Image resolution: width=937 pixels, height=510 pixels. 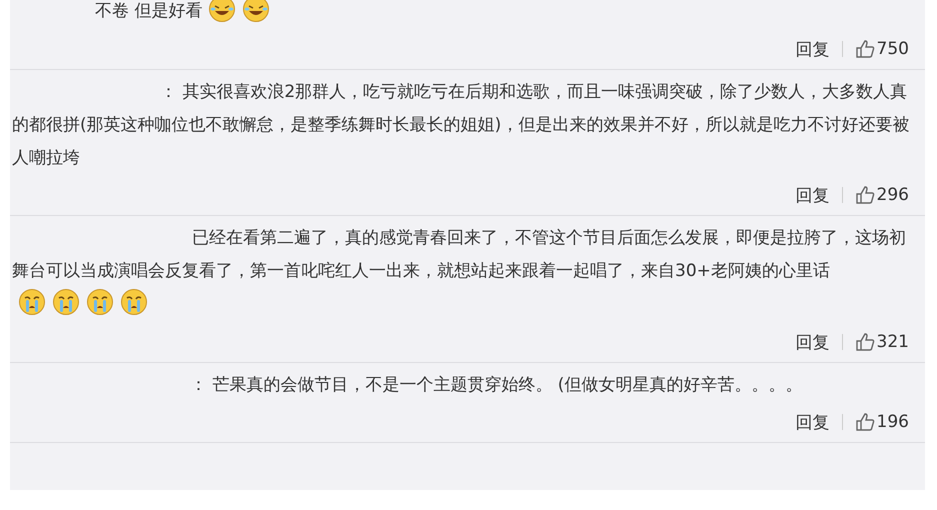 I want to click on like-button: 196, so click(x=881, y=422).